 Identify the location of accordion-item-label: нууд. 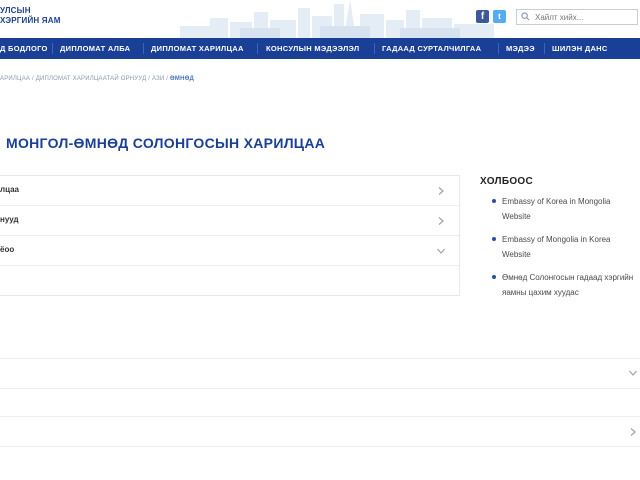
(9, 219).